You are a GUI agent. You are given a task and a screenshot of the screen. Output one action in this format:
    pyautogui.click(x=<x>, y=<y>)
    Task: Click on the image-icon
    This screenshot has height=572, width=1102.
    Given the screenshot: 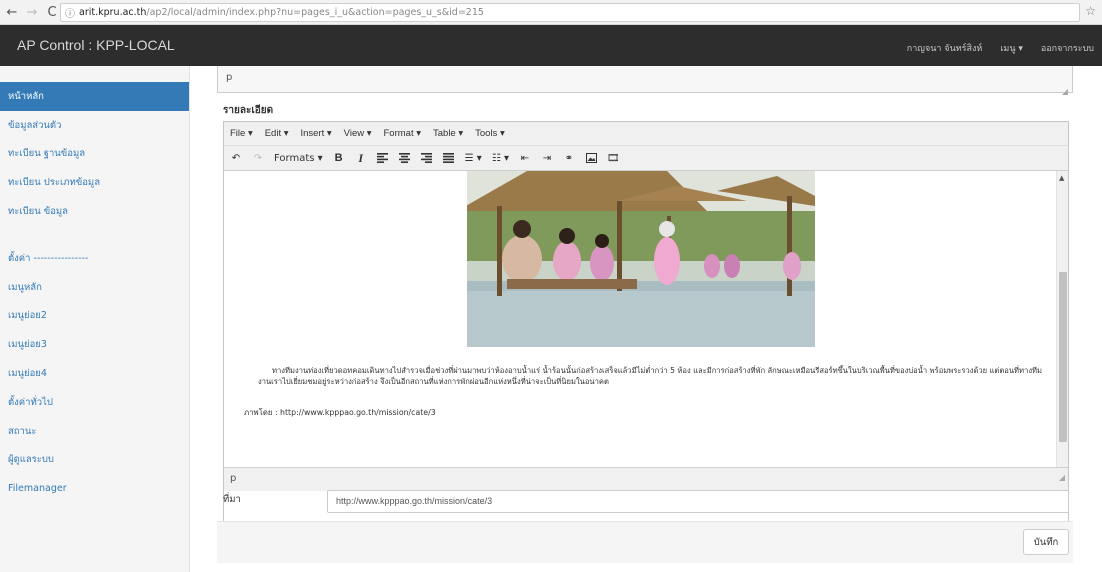 What is the action you would take?
    pyautogui.click(x=591, y=158)
    